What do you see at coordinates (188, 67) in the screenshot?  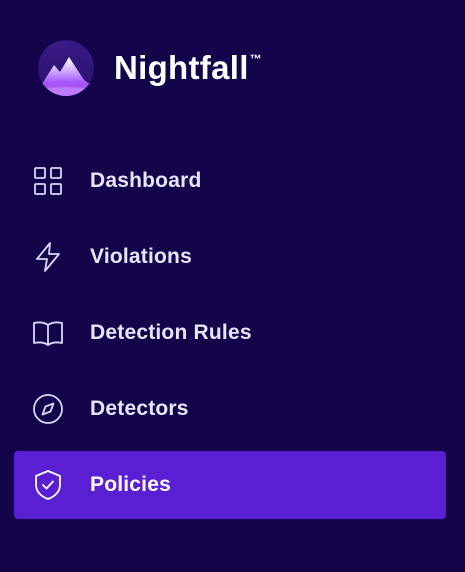 I see `brand-name: Nightfall™` at bounding box center [188, 67].